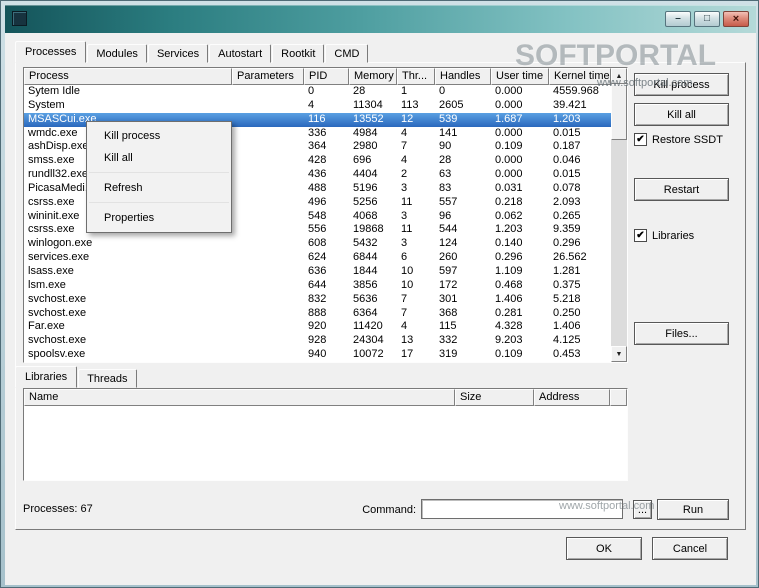 The width and height of the screenshot is (759, 588). Describe the element at coordinates (107, 378) in the screenshot. I see `tab-threads: Threads` at that location.